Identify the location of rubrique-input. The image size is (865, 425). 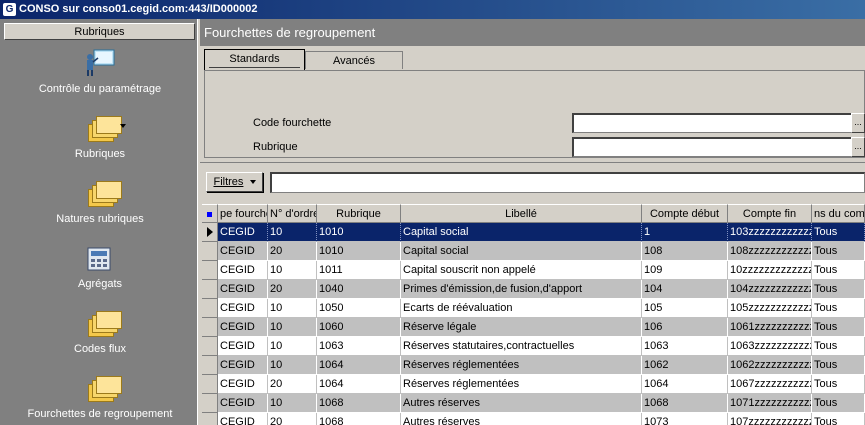
(712, 147).